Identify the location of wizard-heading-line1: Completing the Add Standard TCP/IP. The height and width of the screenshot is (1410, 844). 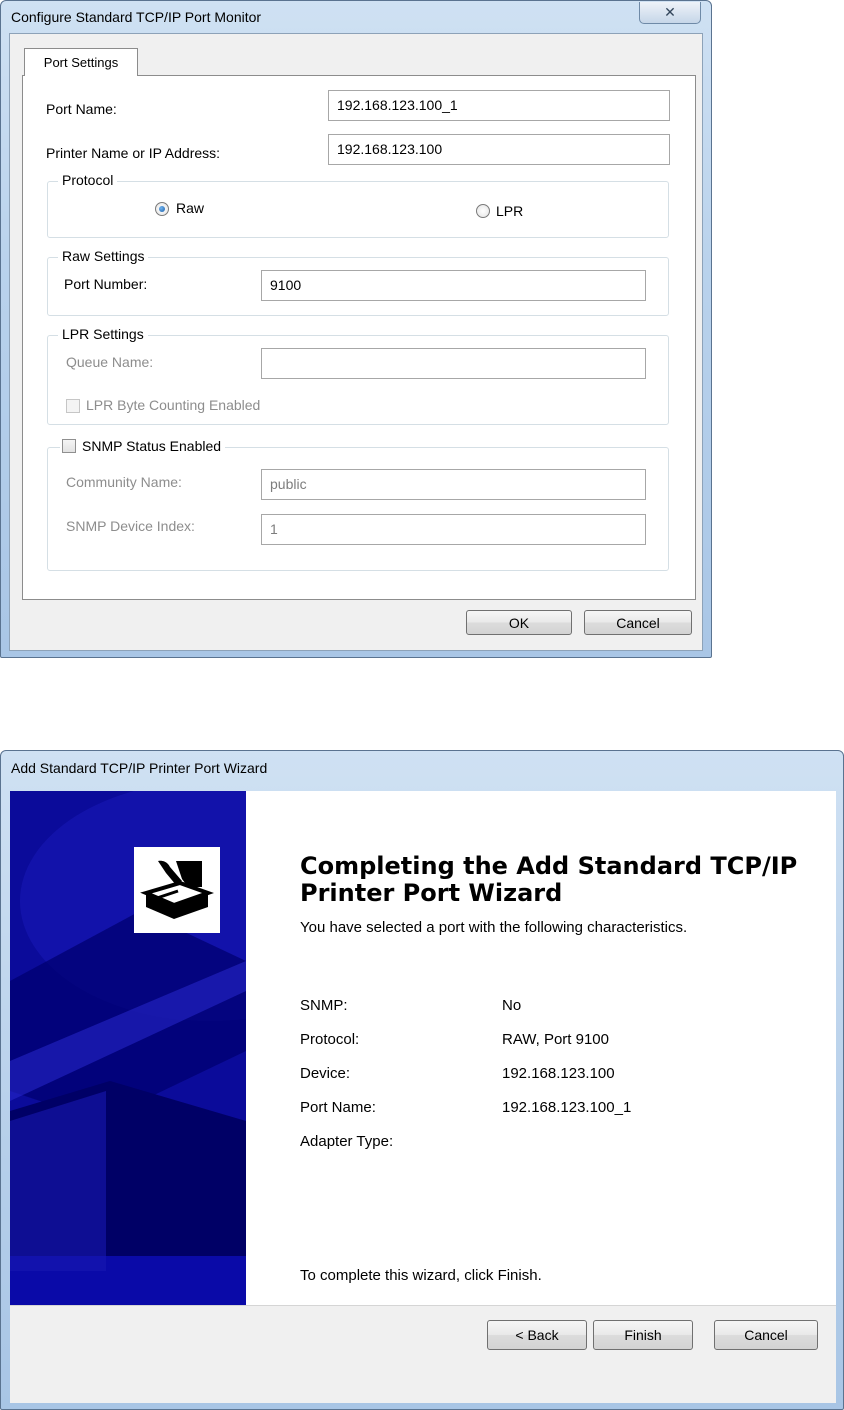
(549, 866).